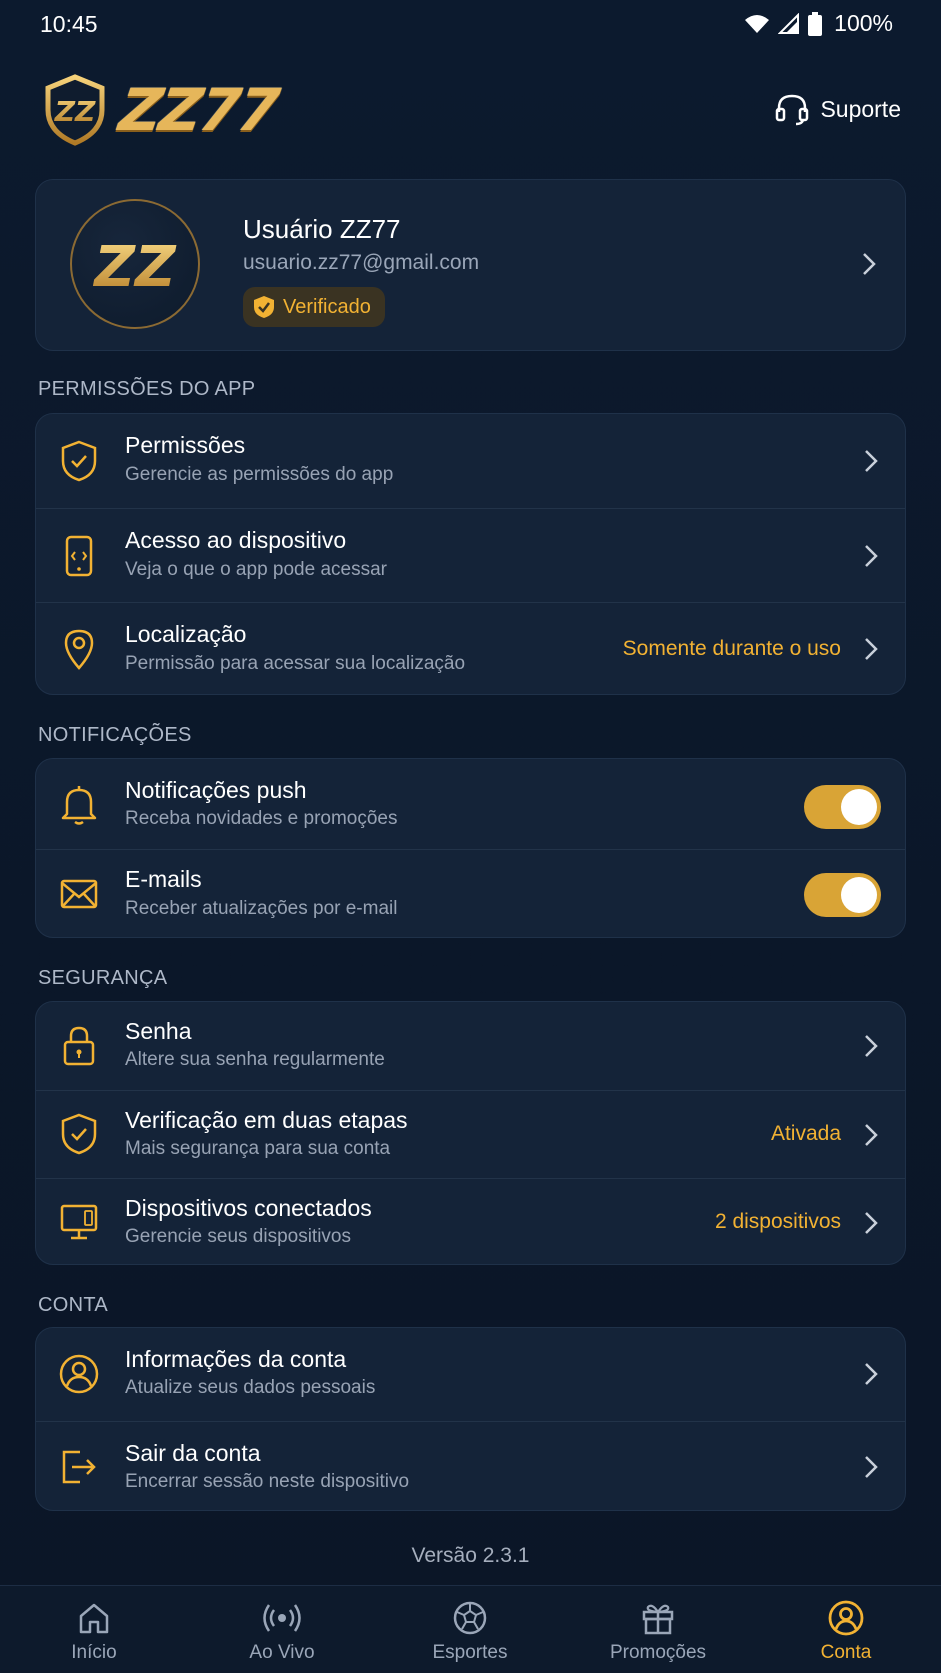 The image size is (941, 1673). I want to click on row-title: Informações da conta, so click(236, 1359).